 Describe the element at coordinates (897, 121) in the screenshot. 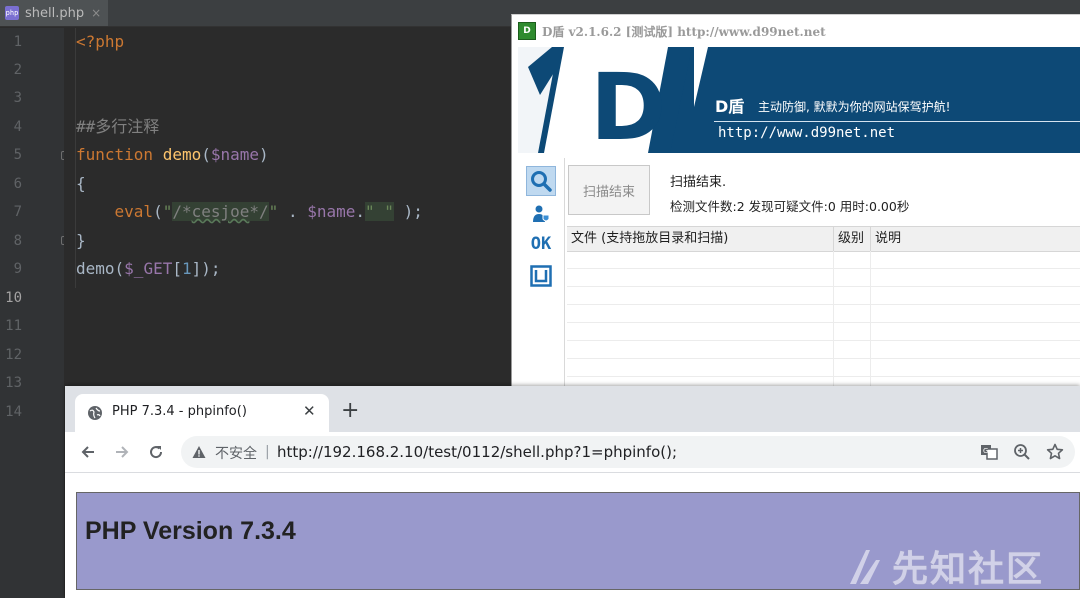

I see `banner-divider` at that location.